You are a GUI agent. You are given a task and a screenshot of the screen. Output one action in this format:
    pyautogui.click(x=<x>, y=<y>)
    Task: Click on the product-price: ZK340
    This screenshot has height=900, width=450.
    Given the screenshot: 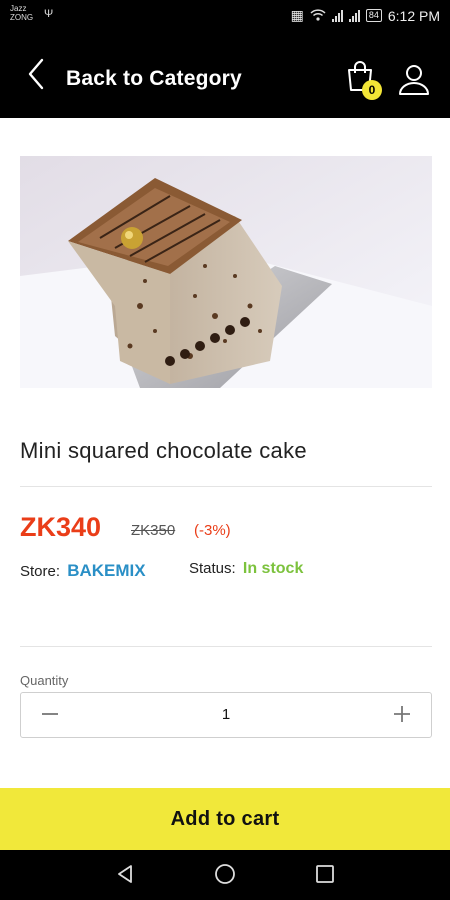 What is the action you would take?
    pyautogui.click(x=61, y=527)
    